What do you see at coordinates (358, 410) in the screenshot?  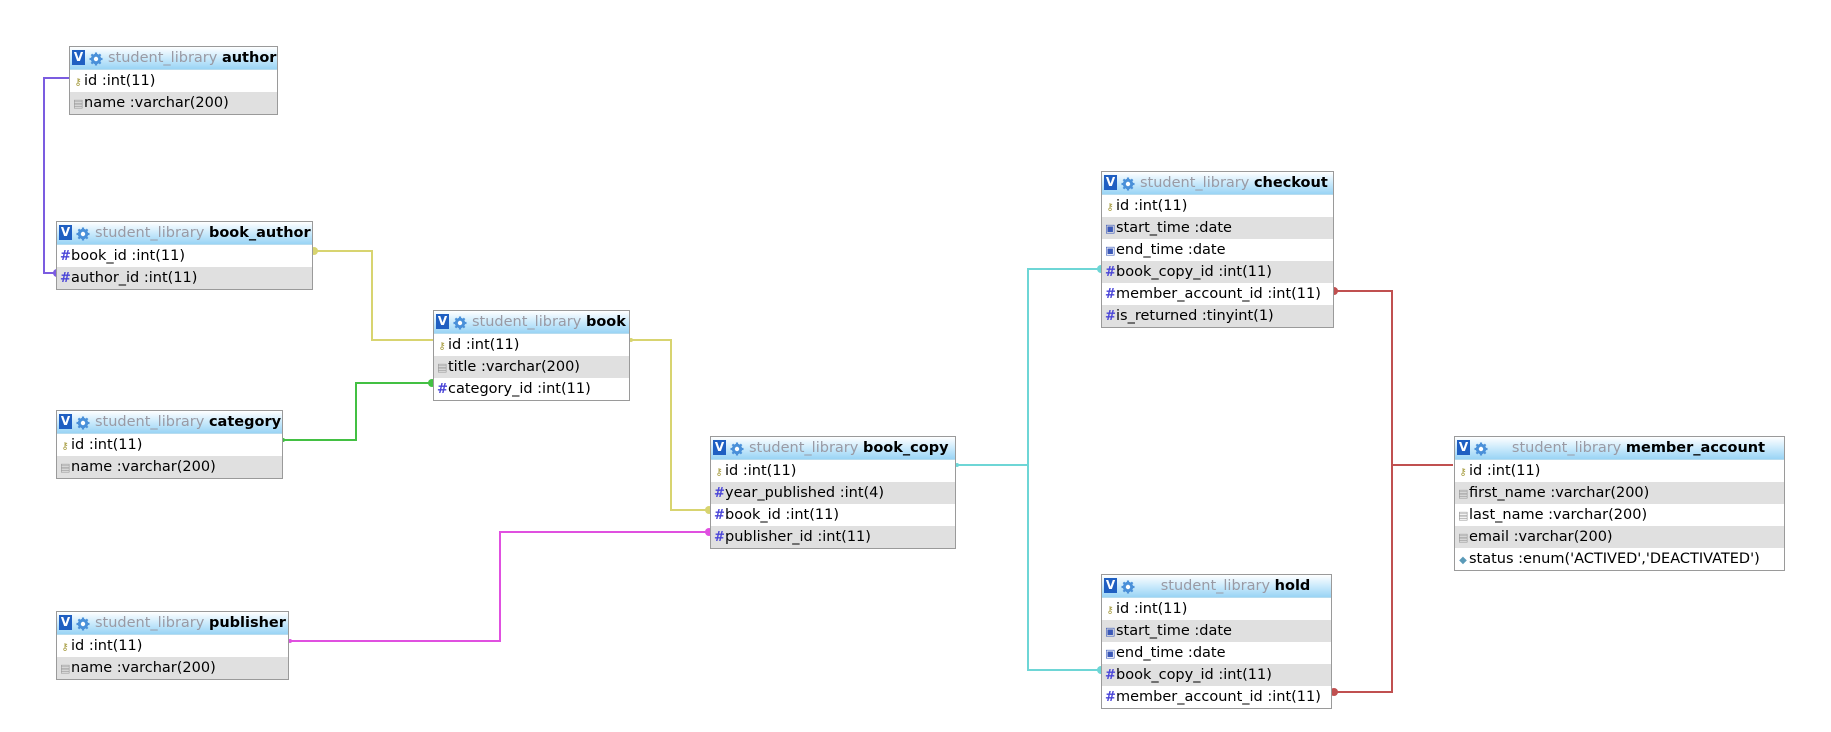 I see `relation-book-to-category` at bounding box center [358, 410].